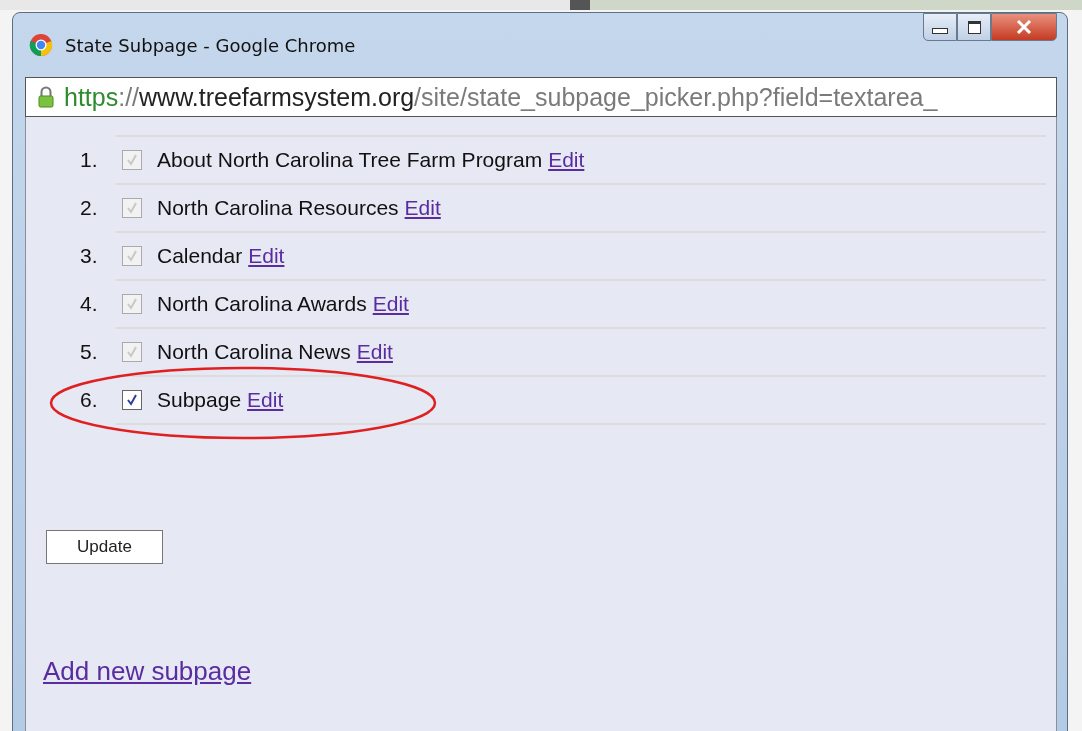  I want to click on add-subpage-link: Add new subpage, so click(147, 671).